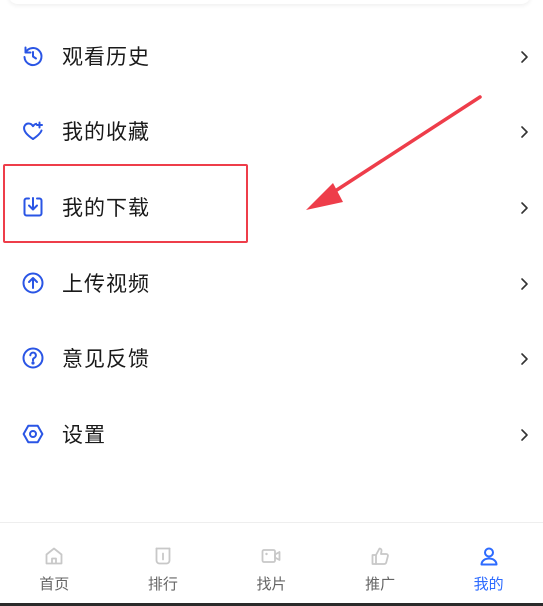 Image resolution: width=543 pixels, height=606 pixels. What do you see at coordinates (106, 56) in the screenshot?
I see `menu-label-history: 观看历史` at bounding box center [106, 56].